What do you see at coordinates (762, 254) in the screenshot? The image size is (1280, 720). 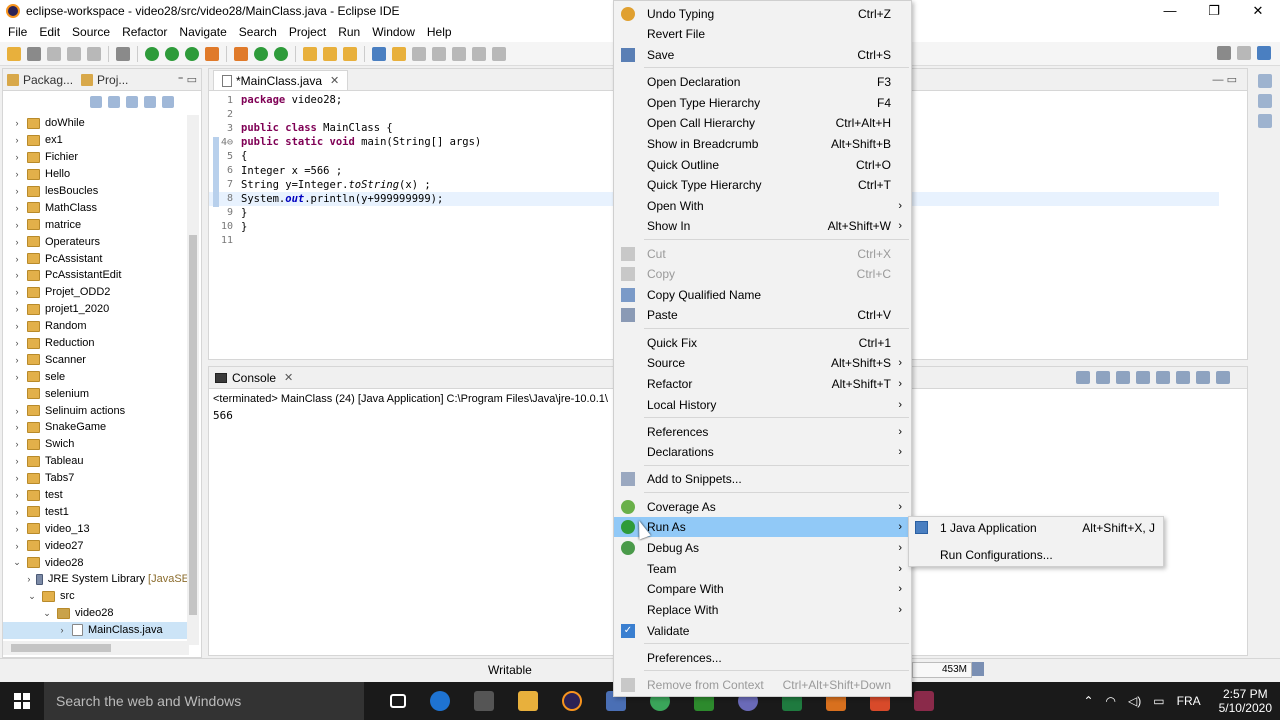 I see `menu-item-cut: Cut Ctrl+X` at bounding box center [762, 254].